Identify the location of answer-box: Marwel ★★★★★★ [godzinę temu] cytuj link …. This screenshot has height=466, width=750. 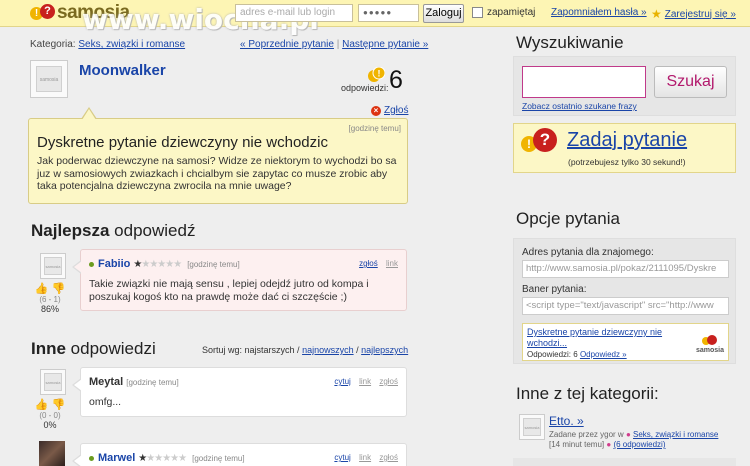
(239, 454).